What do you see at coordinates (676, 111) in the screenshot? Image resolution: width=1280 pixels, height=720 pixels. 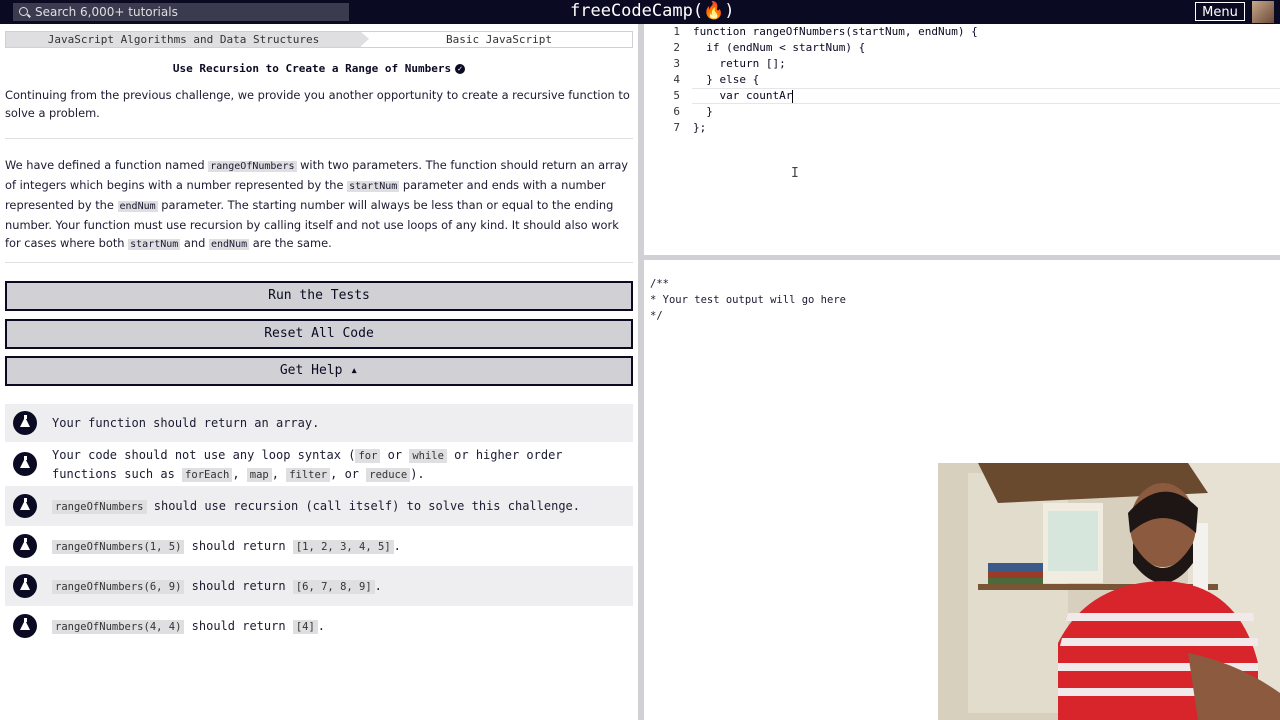 I see `line-number: 6` at bounding box center [676, 111].